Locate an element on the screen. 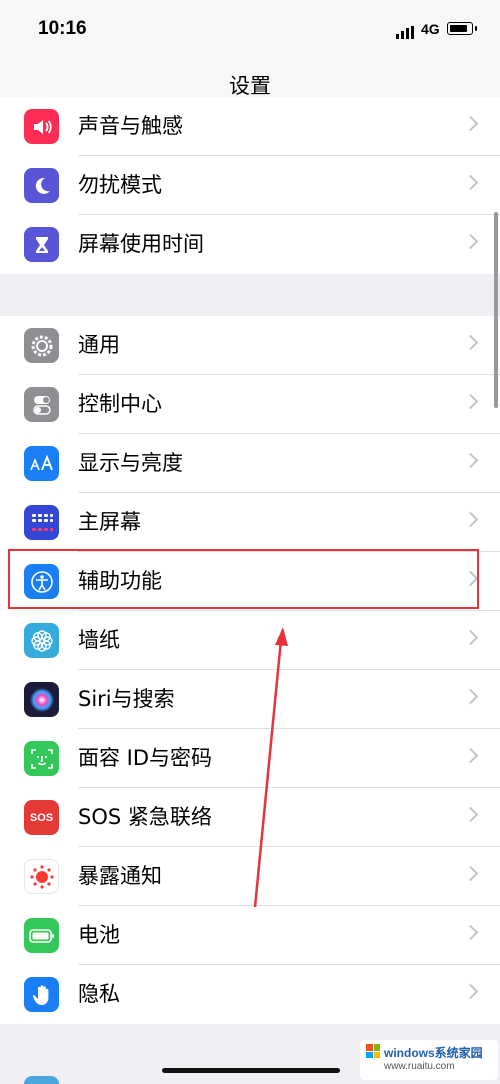 The width and height of the screenshot is (500, 1084). watermark-title: windows系统家园 is located at coordinates (433, 1053).